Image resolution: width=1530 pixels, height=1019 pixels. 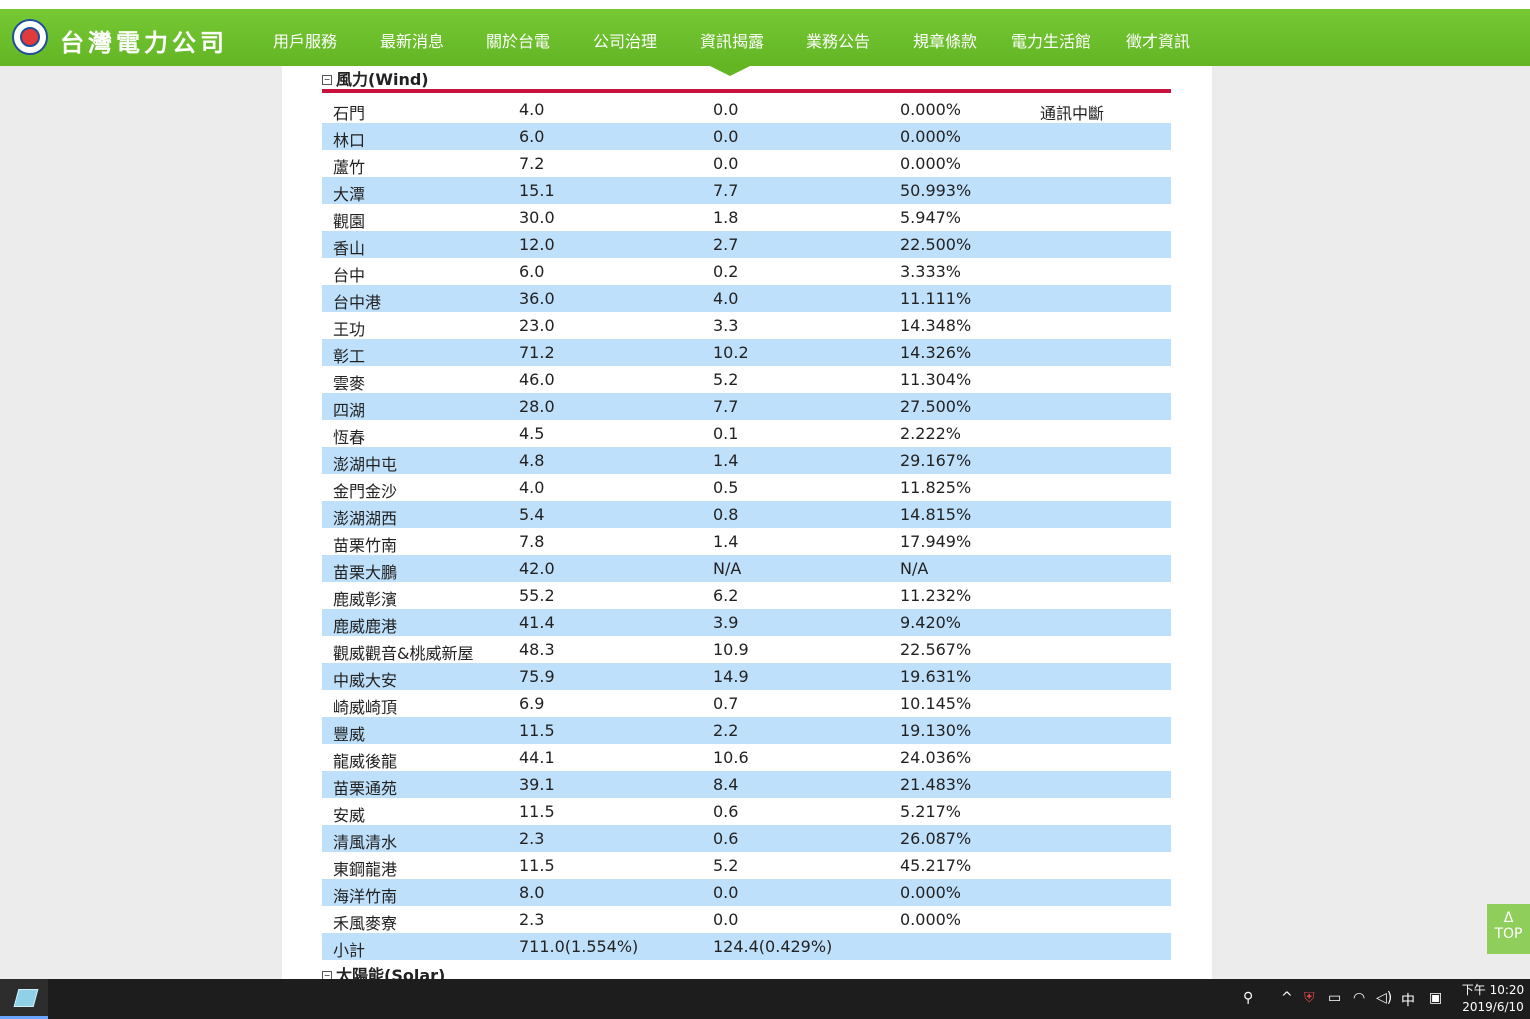 What do you see at coordinates (349, 140) in the screenshot?
I see `station-name-cell: 林口` at bounding box center [349, 140].